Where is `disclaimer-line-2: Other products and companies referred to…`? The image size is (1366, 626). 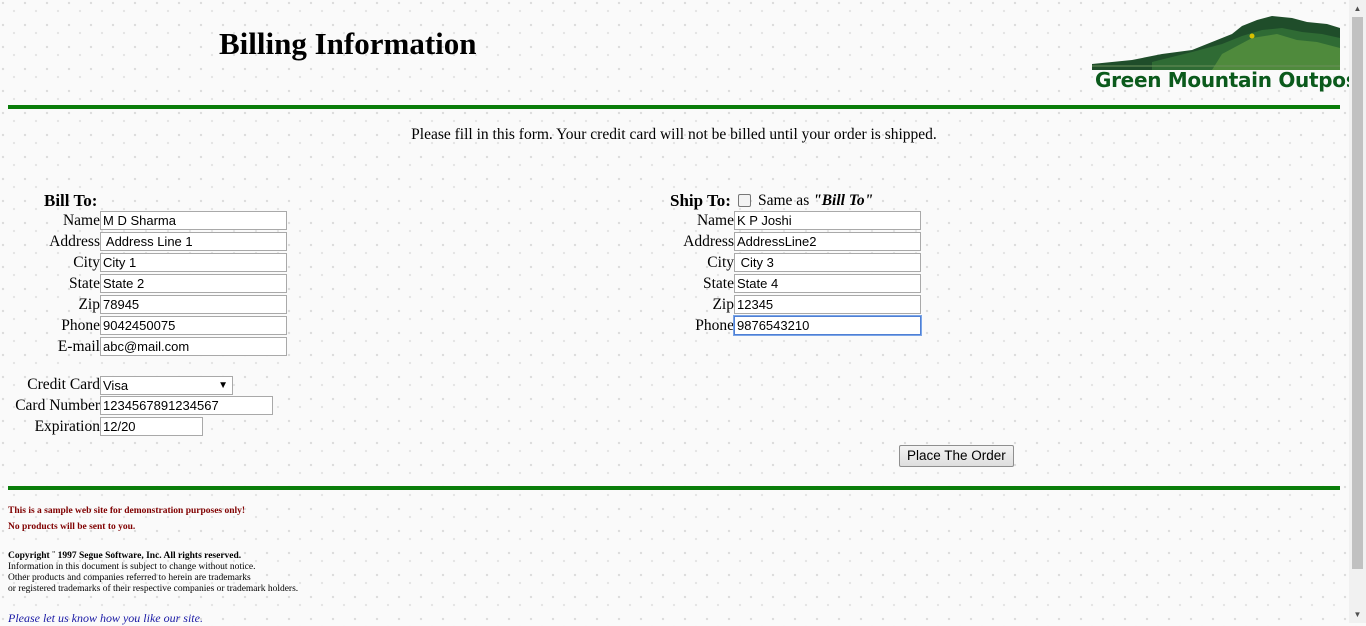 disclaimer-line-2: Other products and companies referred to… is located at coordinates (129, 578).